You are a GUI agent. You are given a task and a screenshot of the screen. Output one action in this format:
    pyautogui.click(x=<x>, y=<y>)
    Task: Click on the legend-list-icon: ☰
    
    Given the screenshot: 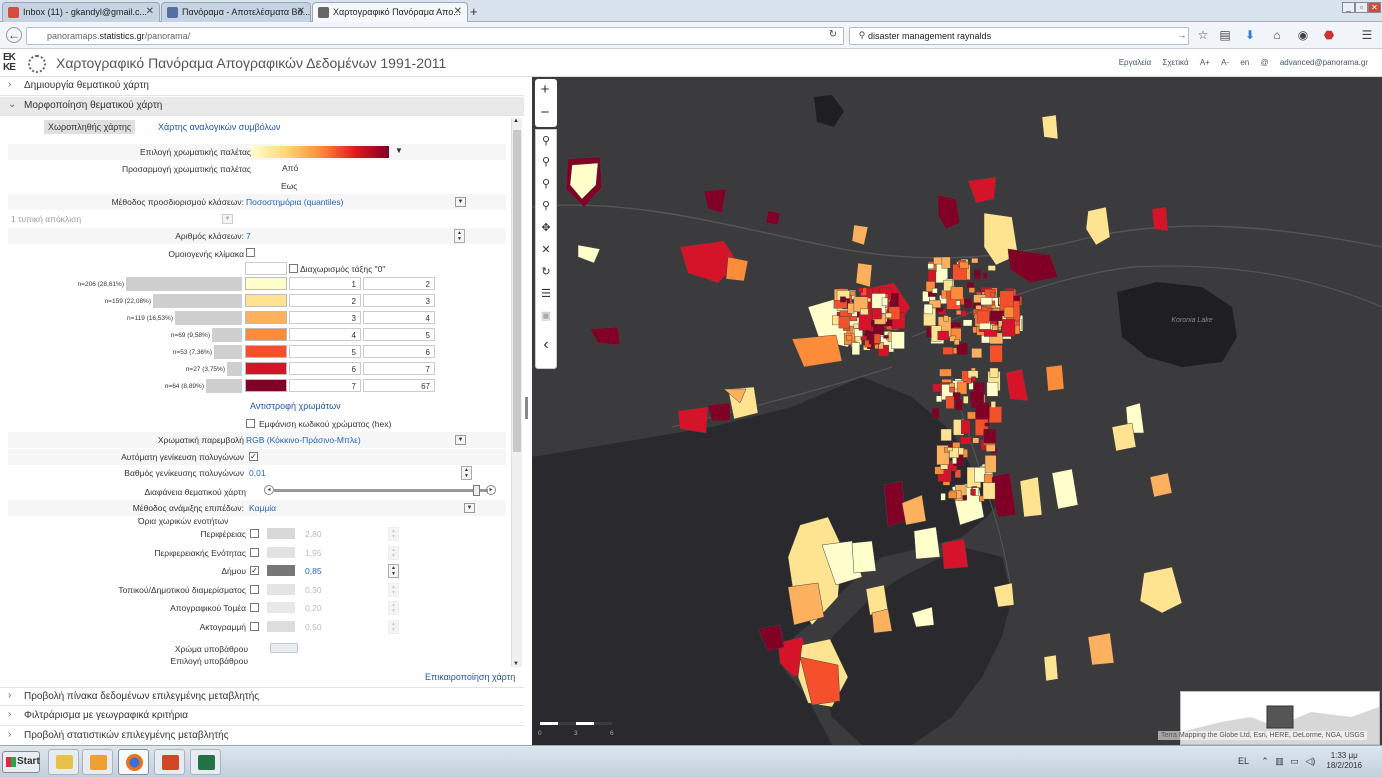 What is the action you would take?
    pyautogui.click(x=546, y=294)
    